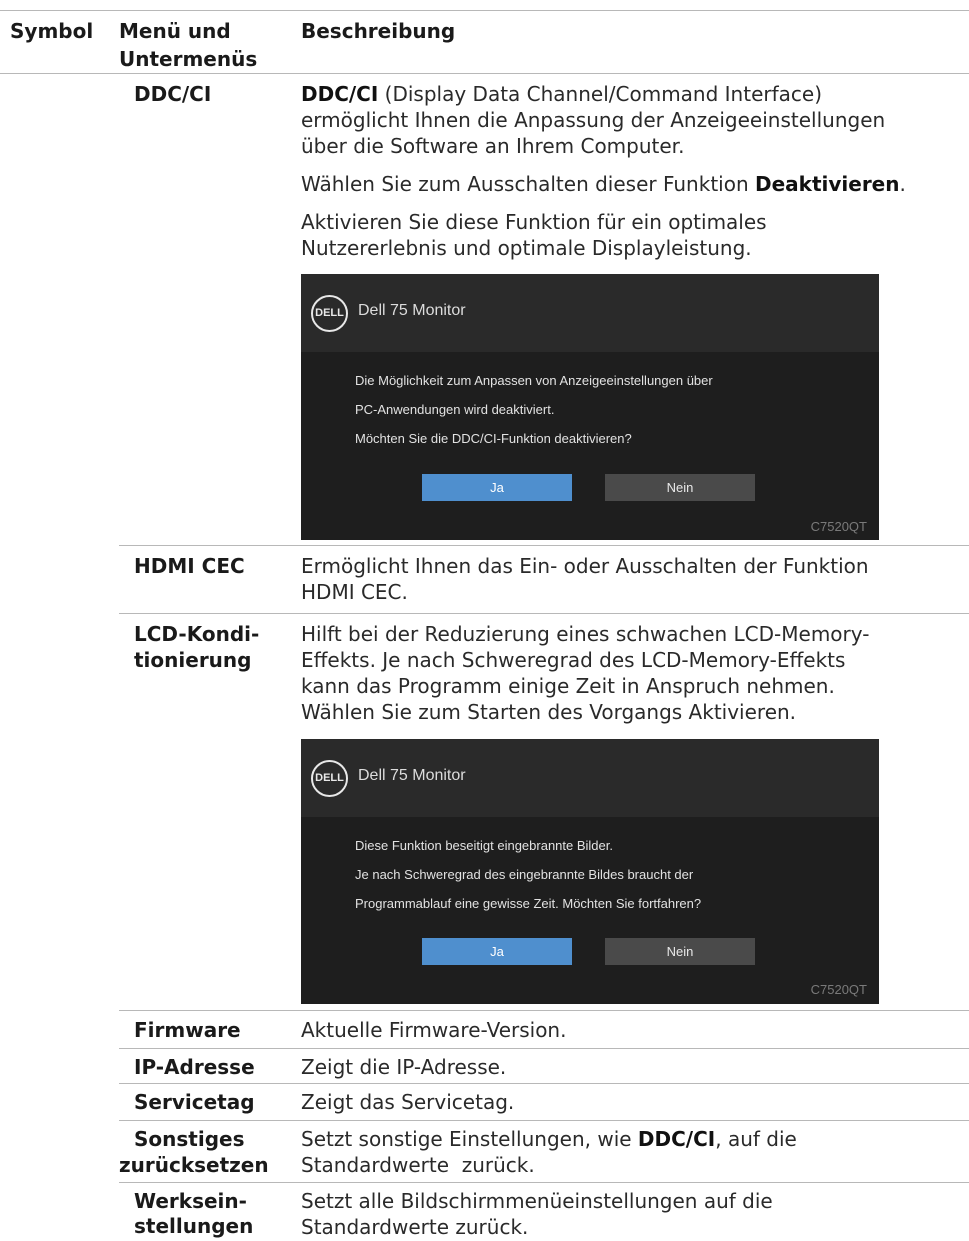 The height and width of the screenshot is (1241, 969). I want to click on term-ip-address: IP-Adresse, so click(194, 1067).